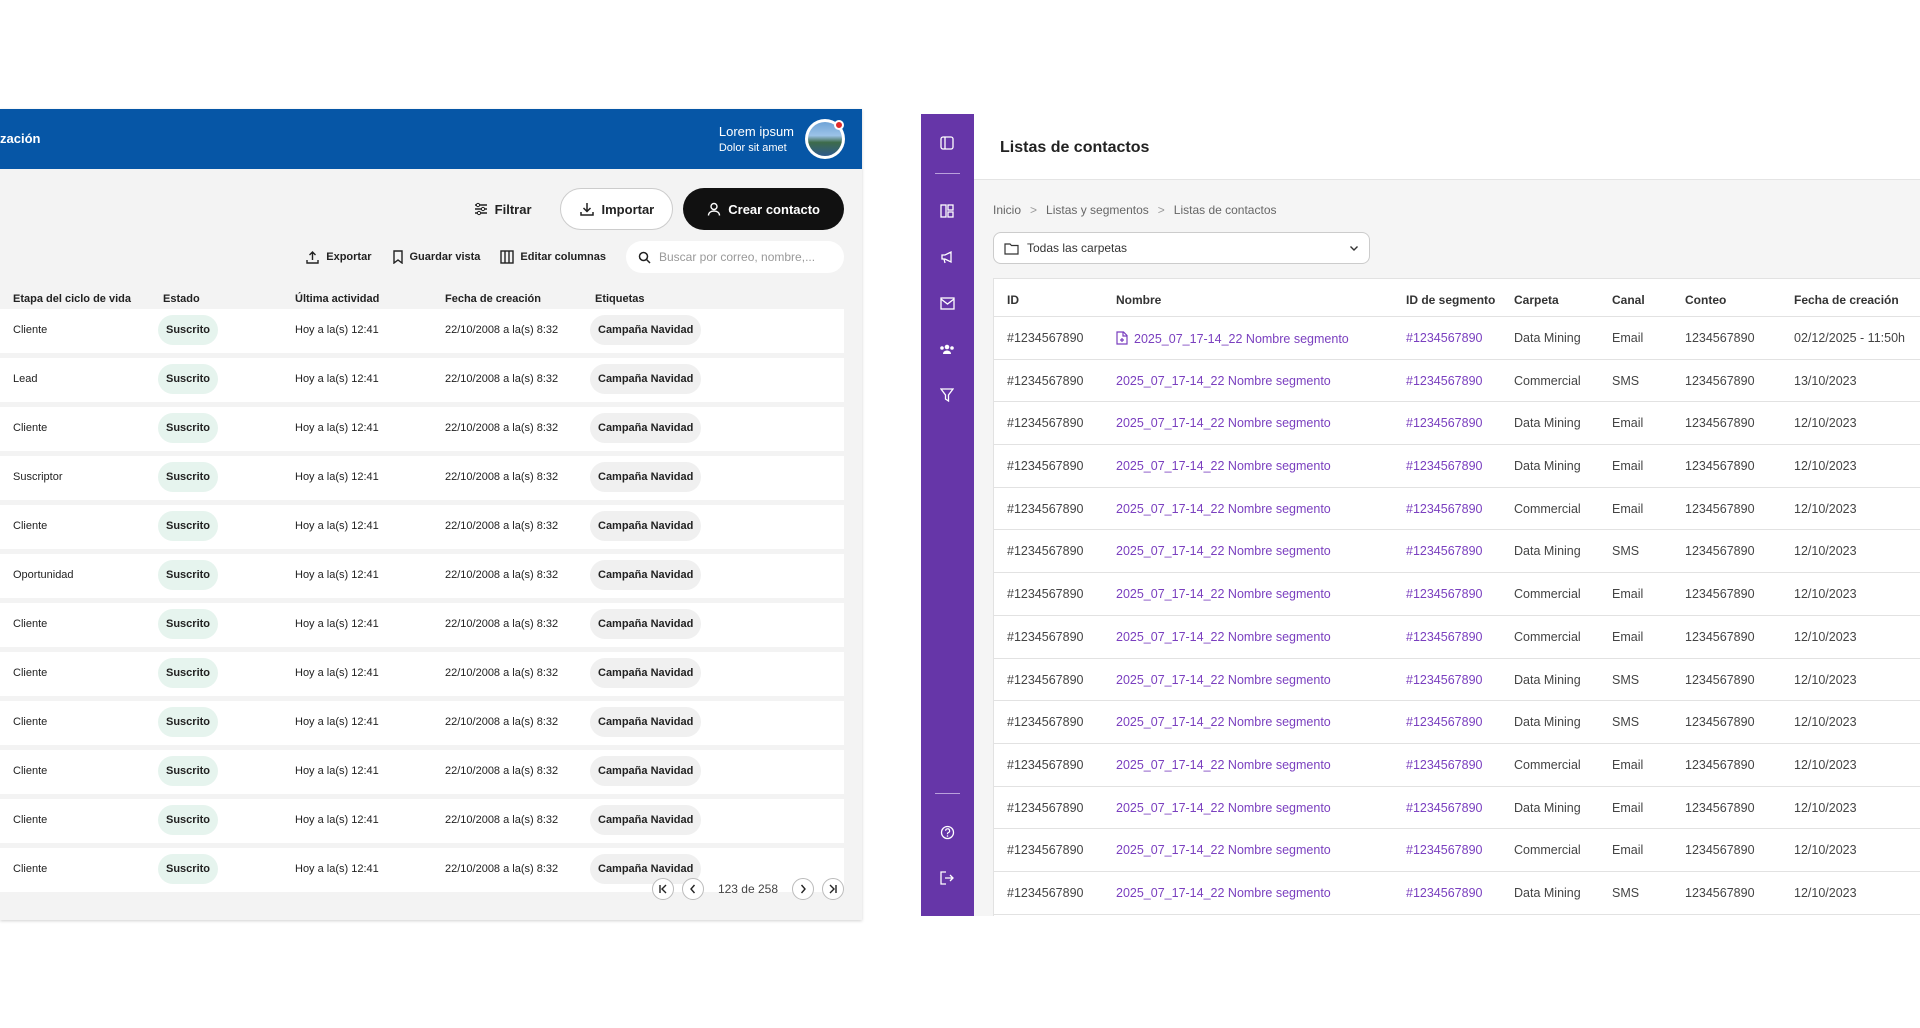 The width and height of the screenshot is (1920, 1028). What do you see at coordinates (803, 889) in the screenshot?
I see `next-page-button` at bounding box center [803, 889].